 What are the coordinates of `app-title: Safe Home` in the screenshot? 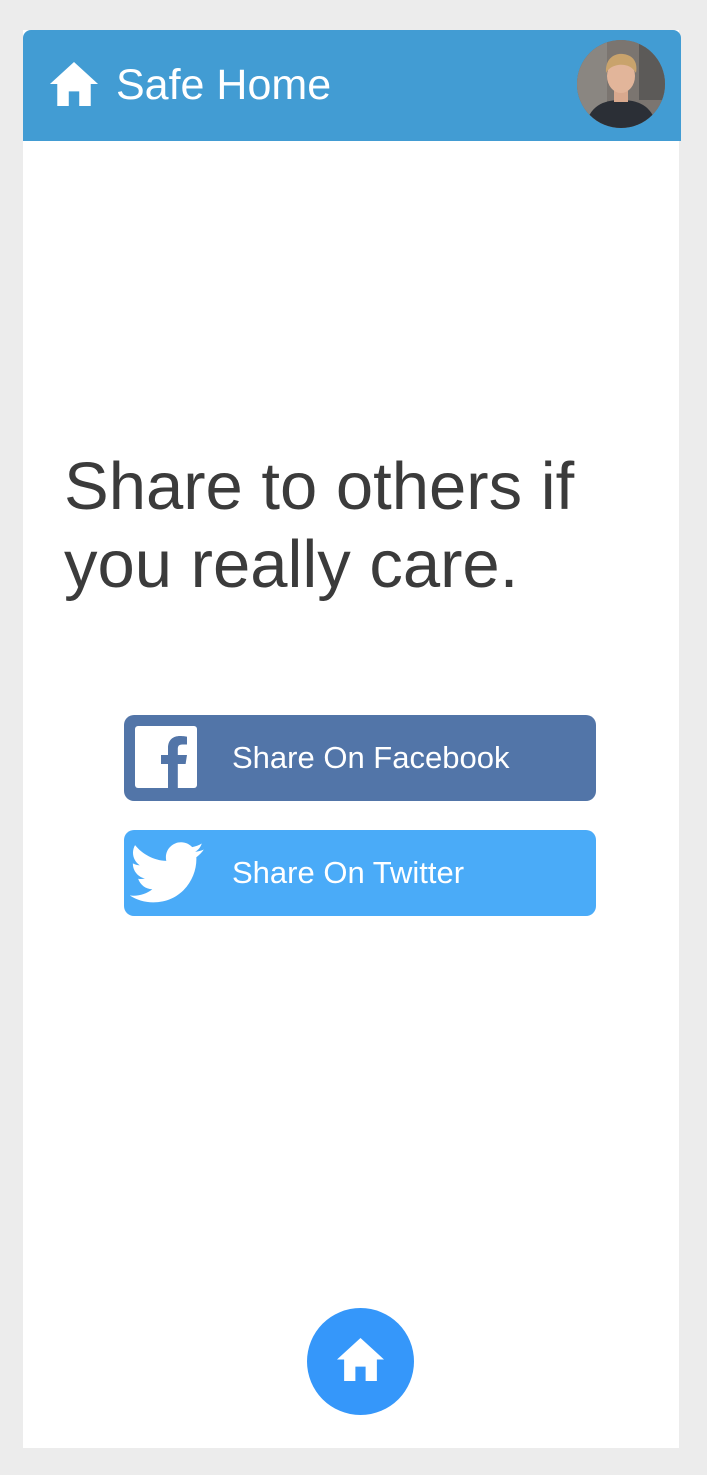 It's located at (224, 85).